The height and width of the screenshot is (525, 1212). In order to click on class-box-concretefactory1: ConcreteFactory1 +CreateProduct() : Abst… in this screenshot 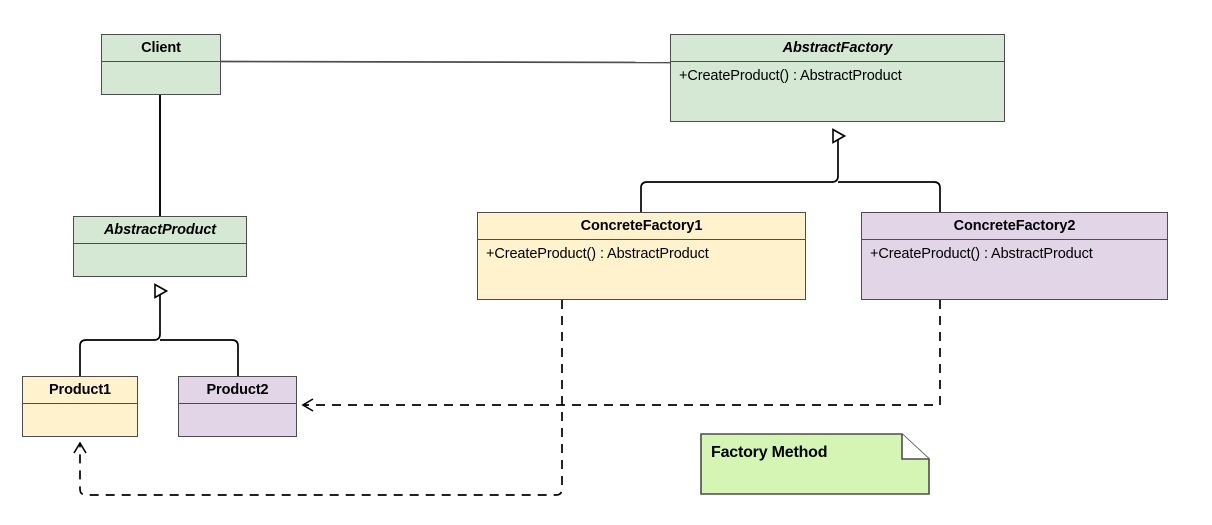, I will do `click(641, 256)`.